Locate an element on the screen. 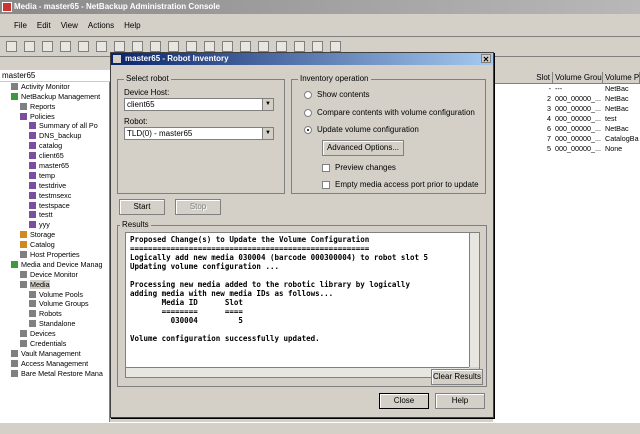 This screenshot has width=640, height=434. close-icon: ✕ is located at coordinates (486, 59).